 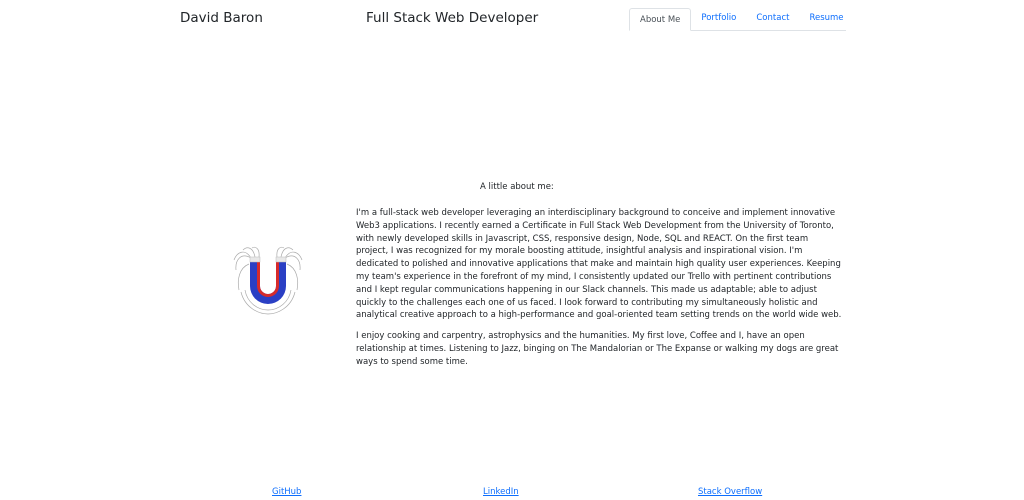 What do you see at coordinates (660, 19) in the screenshot?
I see `tab-about-me: About Me` at bounding box center [660, 19].